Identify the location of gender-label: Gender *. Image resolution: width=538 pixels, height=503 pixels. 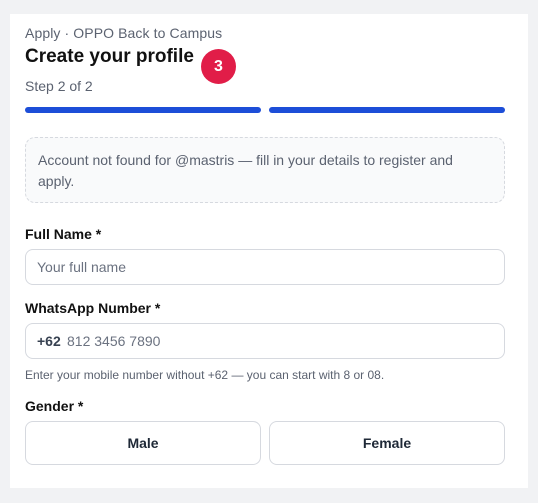
(54, 406).